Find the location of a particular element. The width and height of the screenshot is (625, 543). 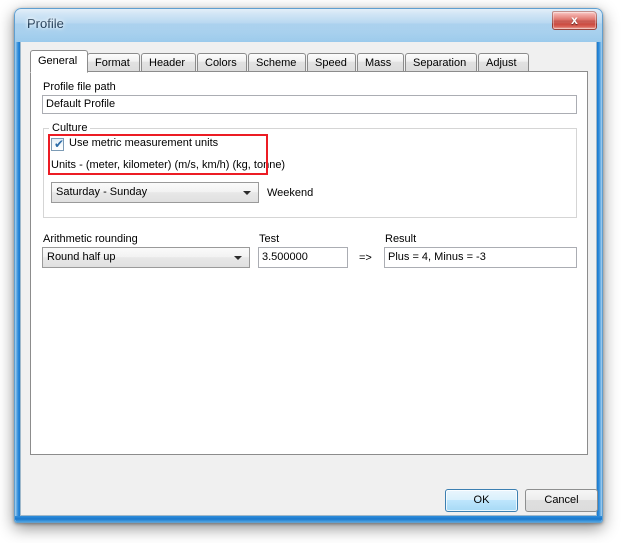

window-frame-right is located at coordinates (599, 281).